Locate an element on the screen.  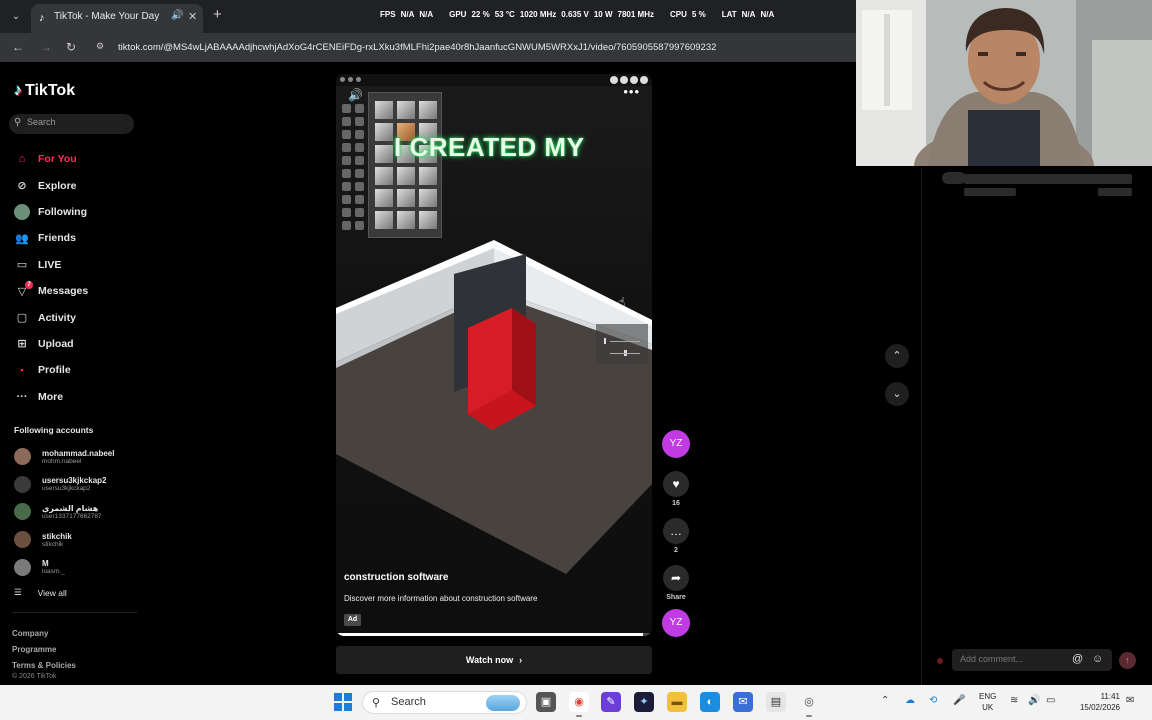
sidebar-item-more: ··· More is located at coordinates (75, 397).